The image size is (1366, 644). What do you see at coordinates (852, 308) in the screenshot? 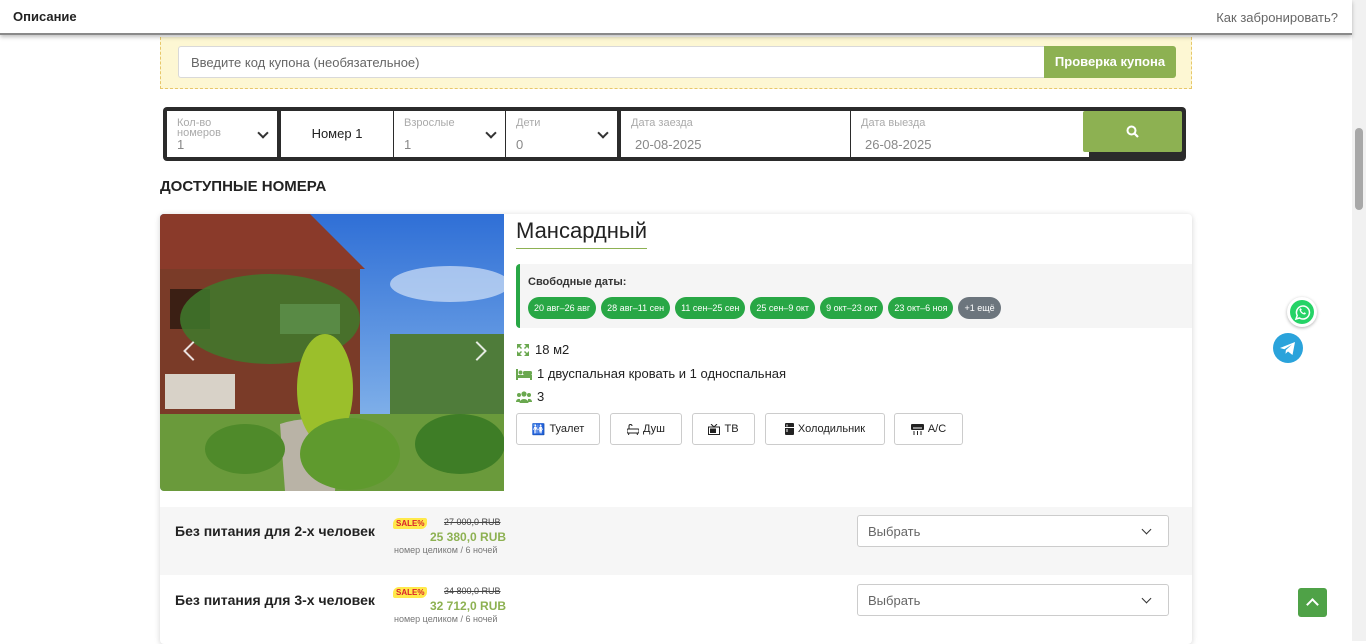
I see `date-chip: 9 окт–23 окт` at bounding box center [852, 308].